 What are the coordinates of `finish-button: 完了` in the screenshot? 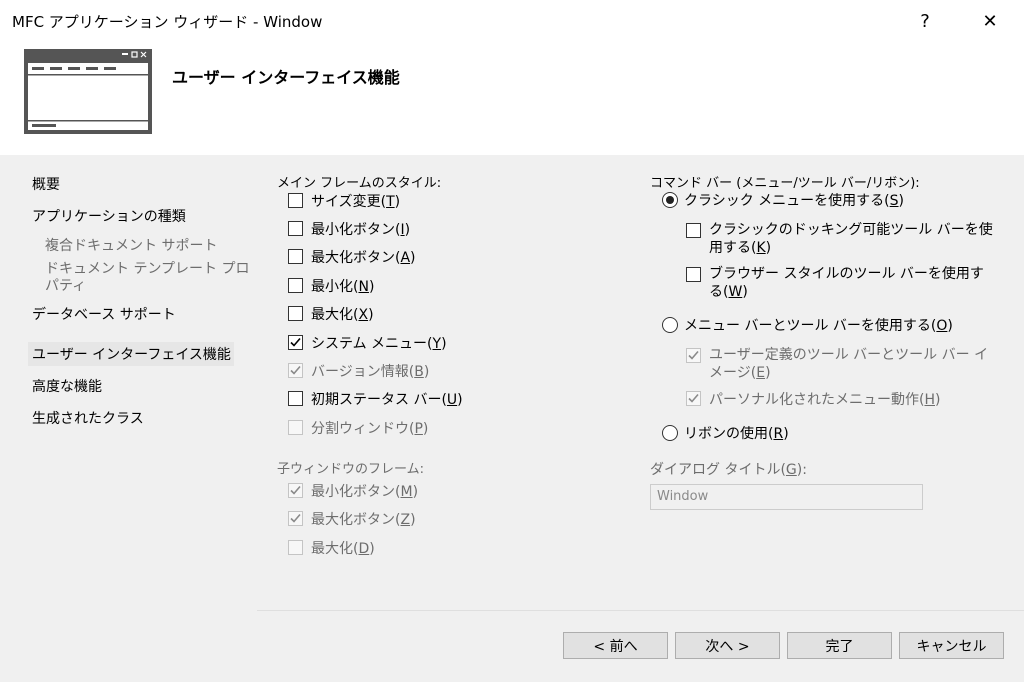 It's located at (839, 645).